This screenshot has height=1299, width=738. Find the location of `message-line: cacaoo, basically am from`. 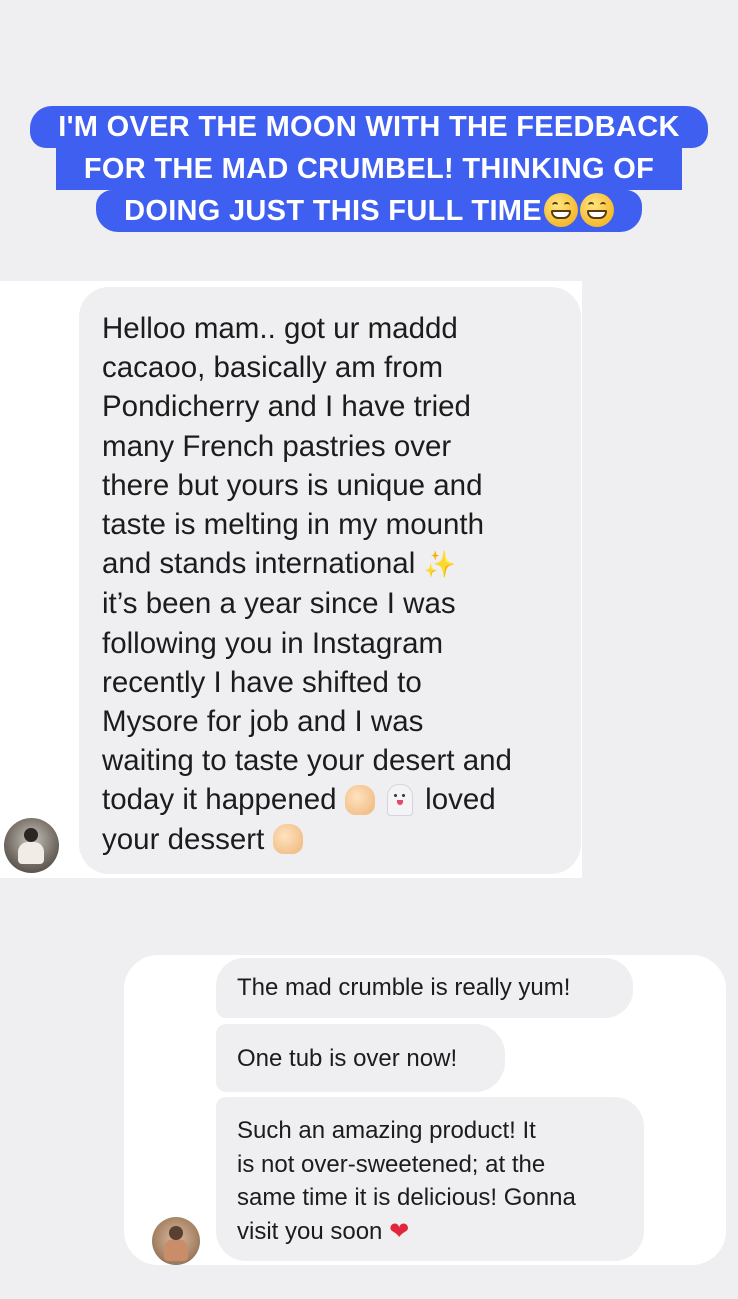

message-line: cacaoo, basically am from is located at coordinates (273, 368).